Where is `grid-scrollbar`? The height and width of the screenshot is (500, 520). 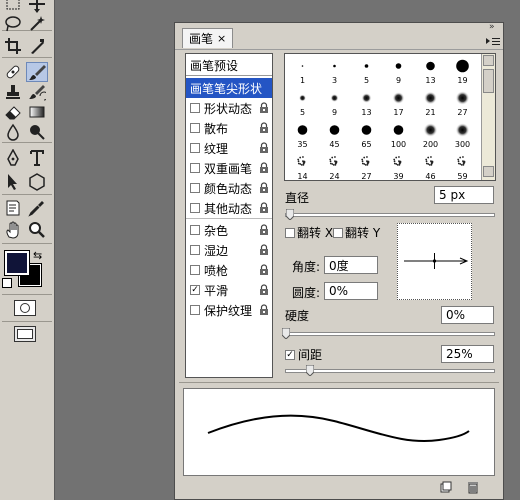
grid-scrollbar is located at coordinates (488, 117).